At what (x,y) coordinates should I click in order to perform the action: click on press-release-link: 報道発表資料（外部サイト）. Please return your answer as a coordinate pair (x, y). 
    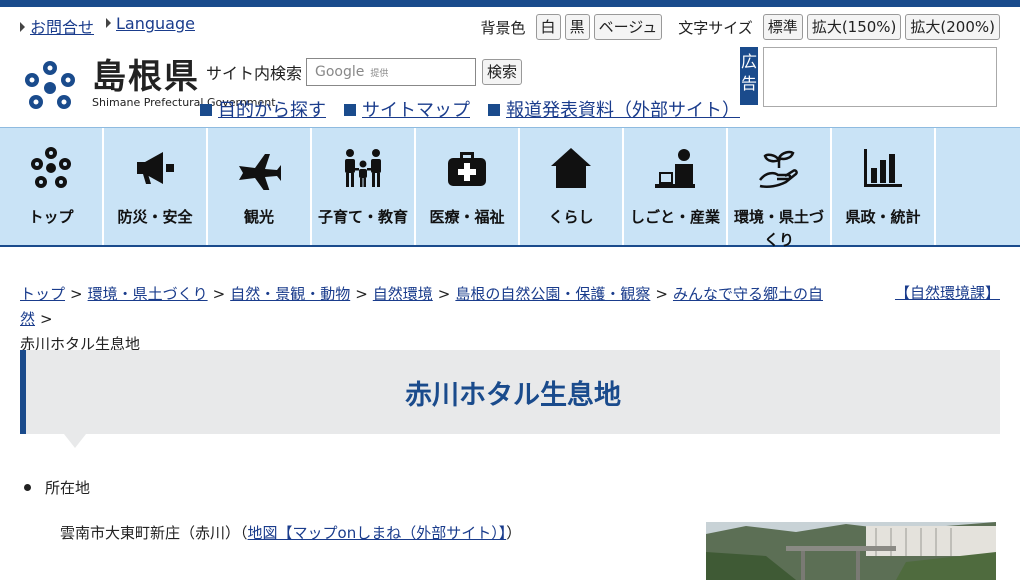
    Looking at the image, I should click on (623, 110).